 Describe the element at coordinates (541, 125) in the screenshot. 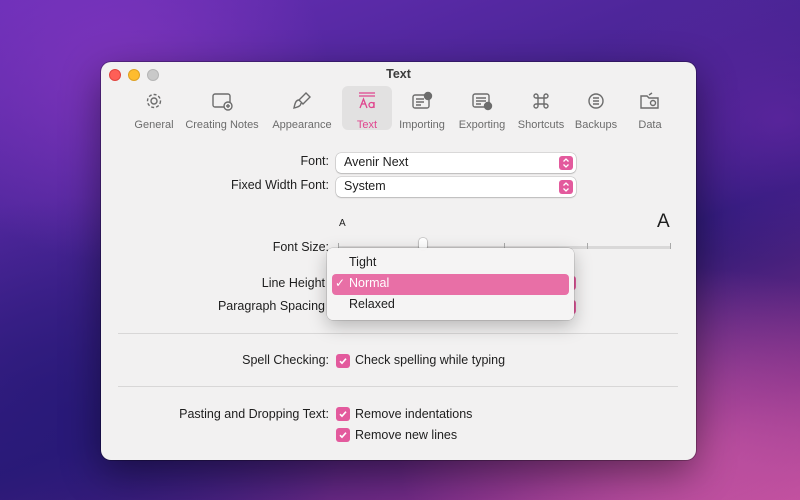

I see `tab-label: Shortcuts` at that location.